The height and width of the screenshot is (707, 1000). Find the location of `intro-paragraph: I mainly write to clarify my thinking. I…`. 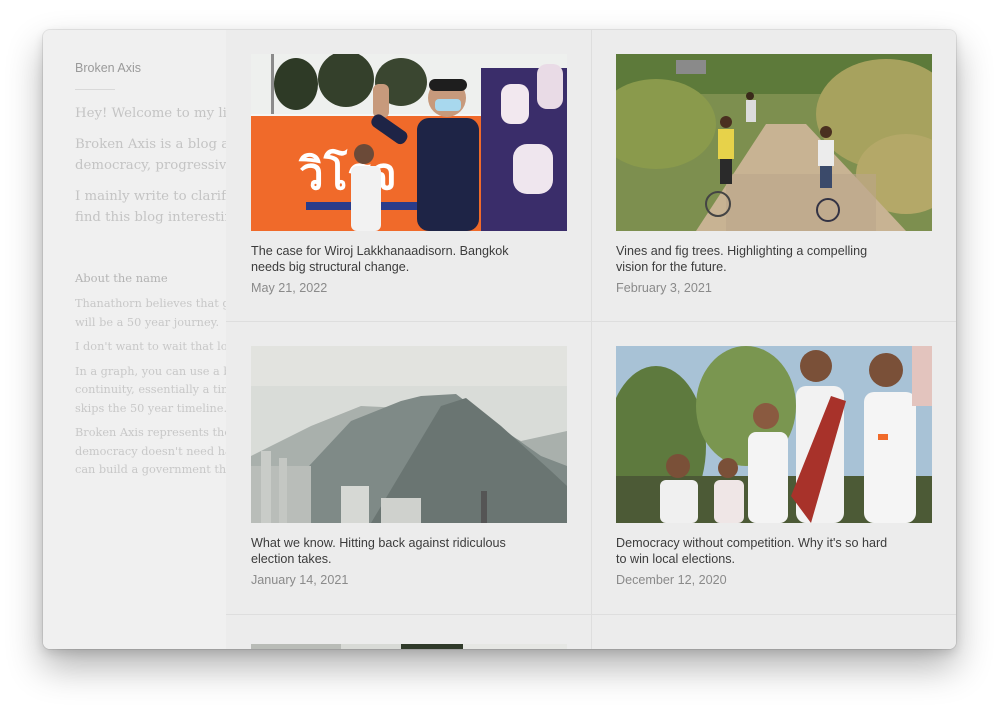

intro-paragraph: I mainly write to clarify my thinking. I… is located at coordinates (150, 207).